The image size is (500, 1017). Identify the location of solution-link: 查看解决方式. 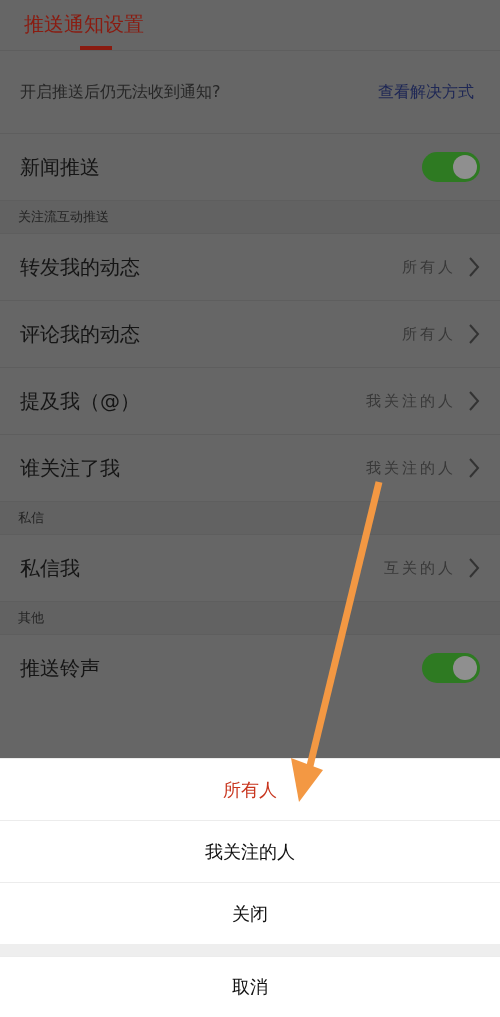
(426, 92).